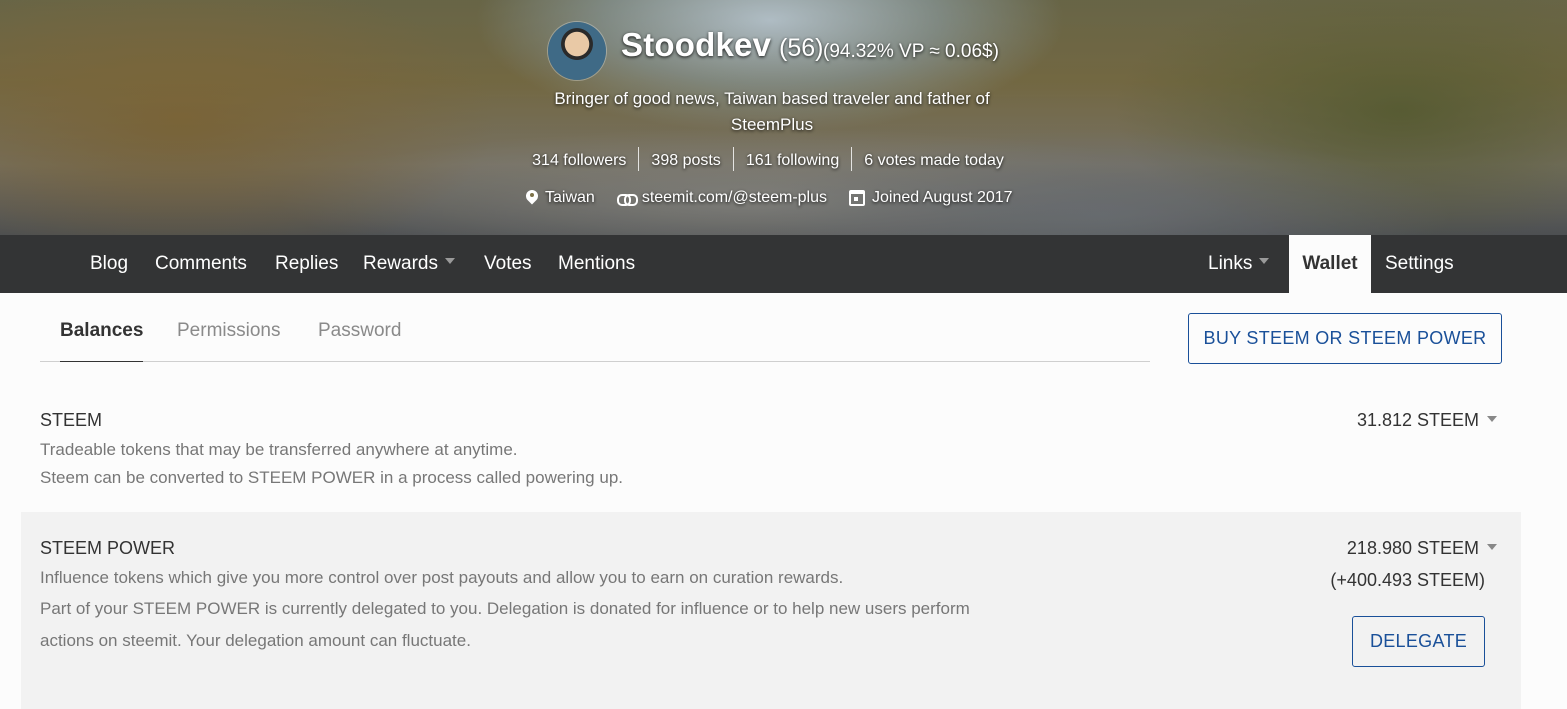 The image size is (1567, 709). I want to click on nav-replies: Replies, so click(306, 264).